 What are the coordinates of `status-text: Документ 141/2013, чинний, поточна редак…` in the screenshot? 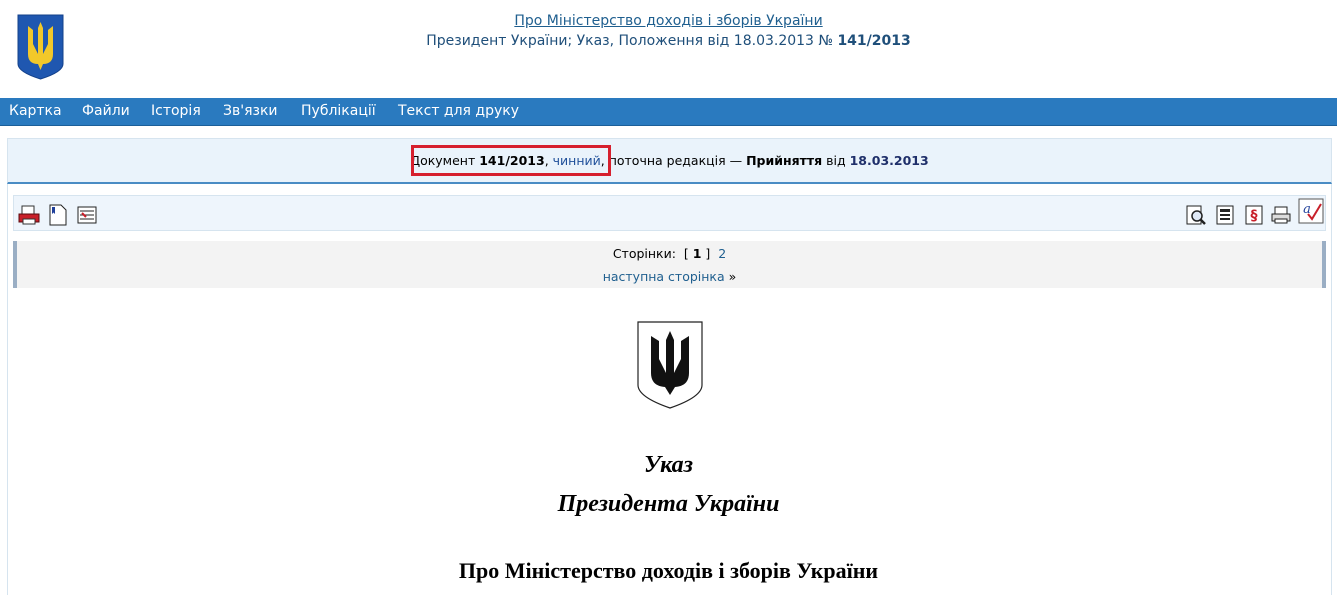 It's located at (669, 160).